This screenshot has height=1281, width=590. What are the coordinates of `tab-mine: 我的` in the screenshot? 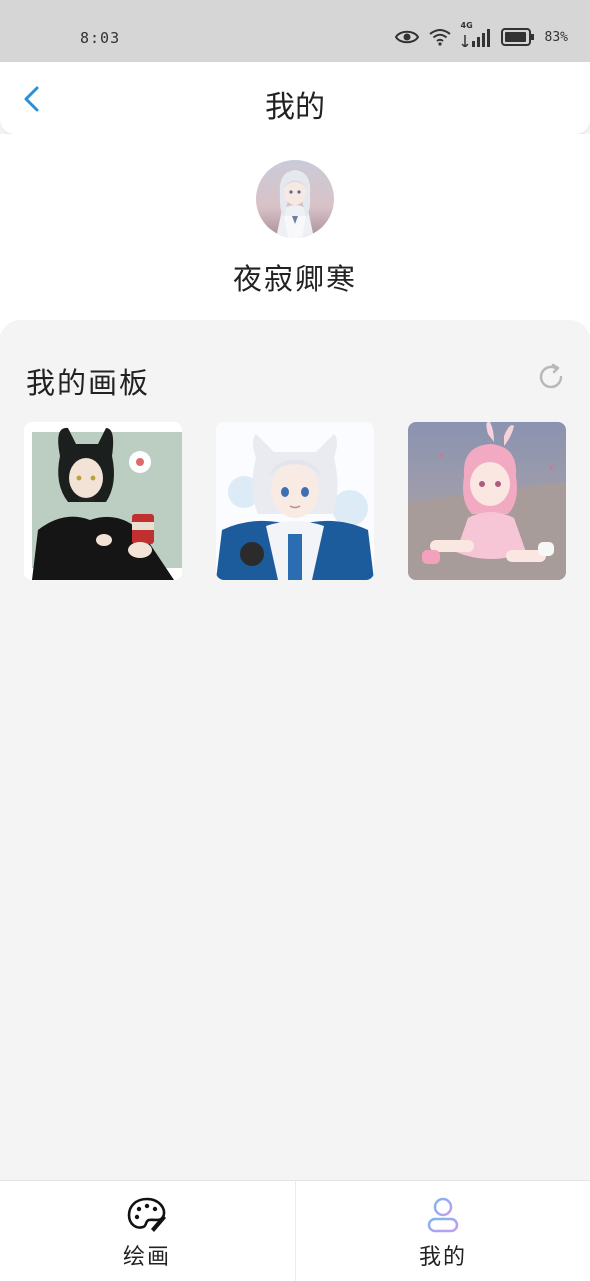 It's located at (442, 1231).